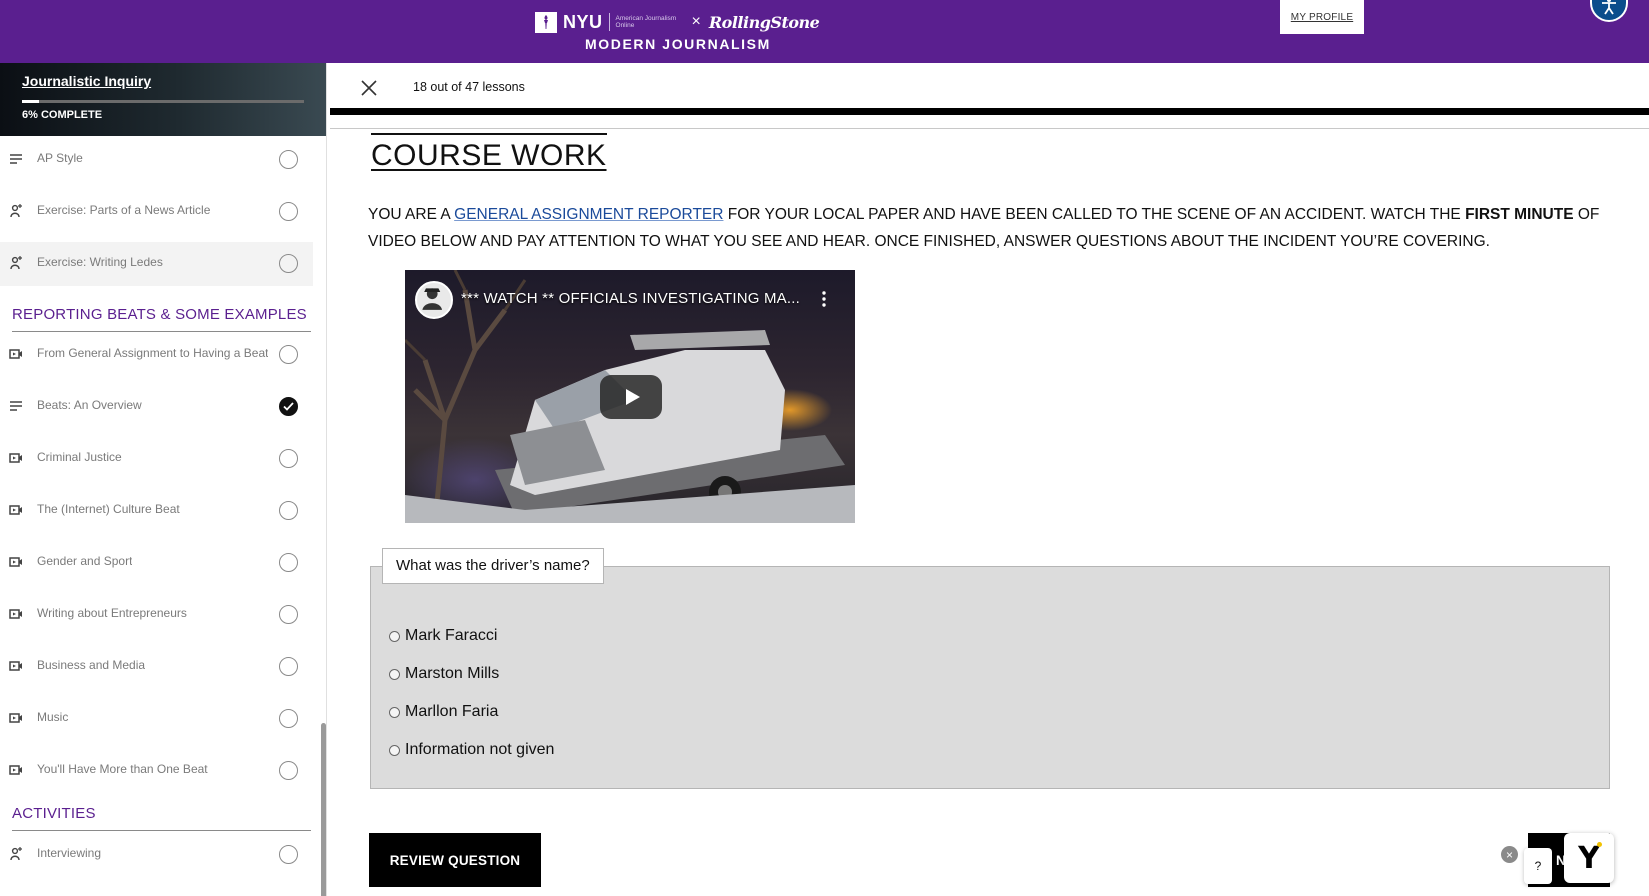  What do you see at coordinates (156, 407) in the screenshot?
I see `sidebar-lesson-item: Beats: An Overview` at bounding box center [156, 407].